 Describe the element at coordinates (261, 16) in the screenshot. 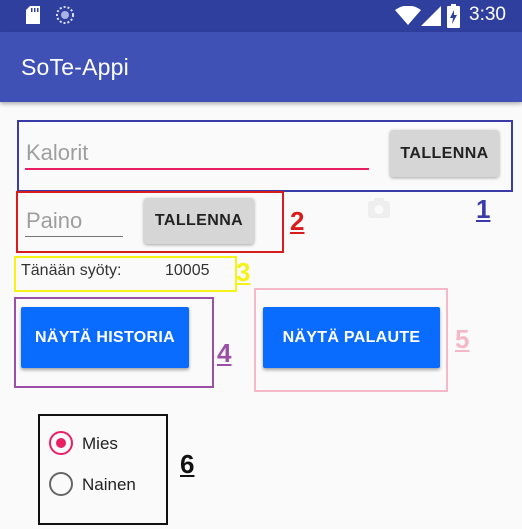

I see `status-bar: 3:30` at that location.